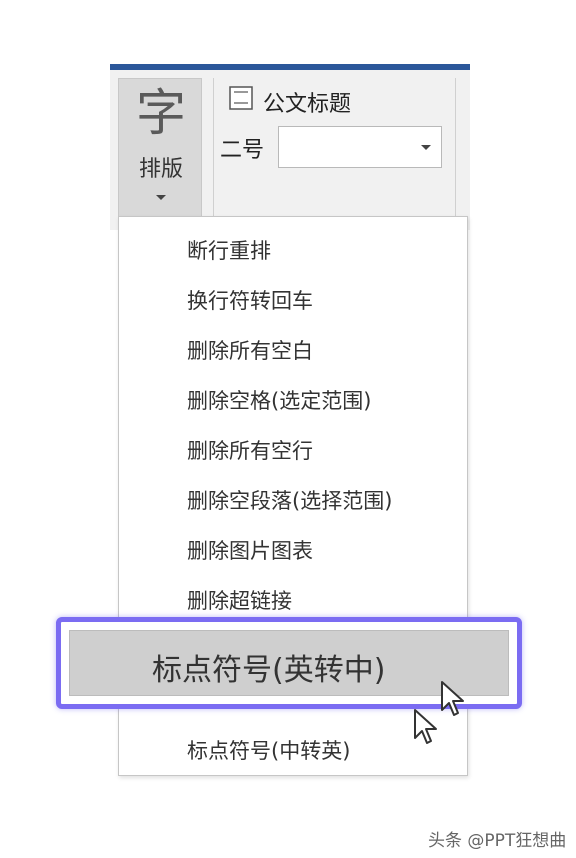 This screenshot has height=858, width=576. Describe the element at coordinates (239, 600) in the screenshot. I see `menu-item-delete-hyperlinks: 删除超链接` at that location.